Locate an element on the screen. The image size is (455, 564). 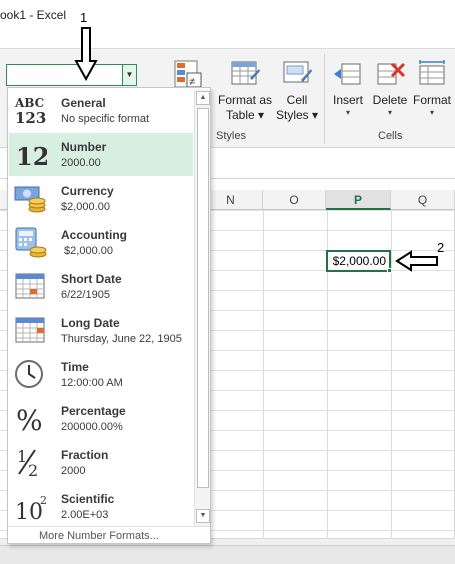
option-name: Short Date is located at coordinates (91, 279).